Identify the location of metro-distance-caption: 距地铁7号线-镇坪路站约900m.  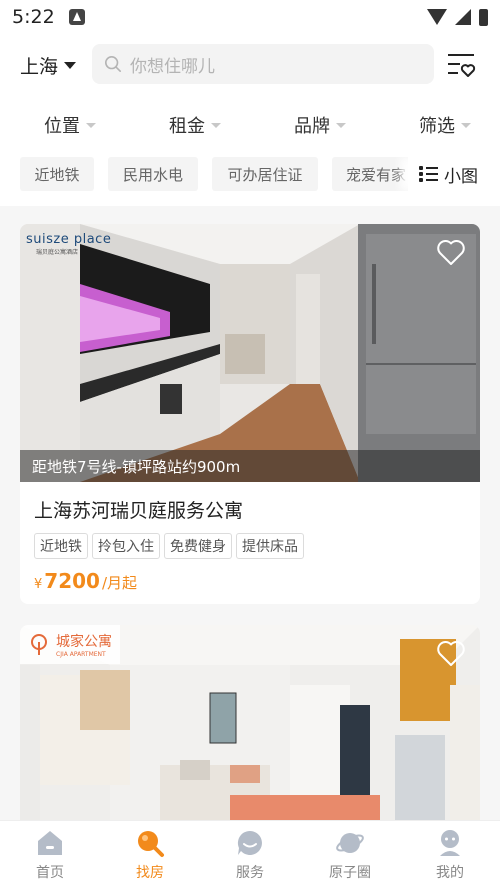
(250, 466).